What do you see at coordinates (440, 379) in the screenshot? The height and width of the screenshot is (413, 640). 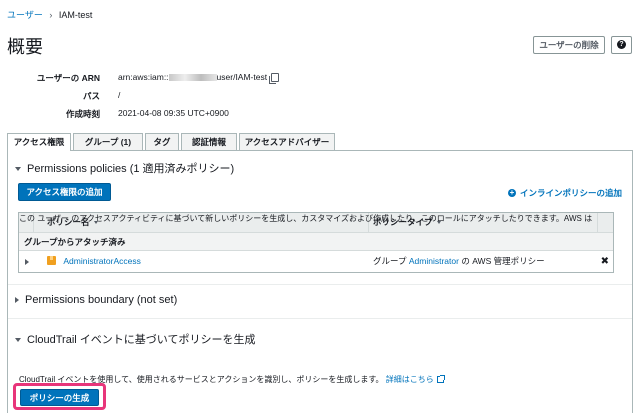 I see `external-link-icon` at bounding box center [440, 379].